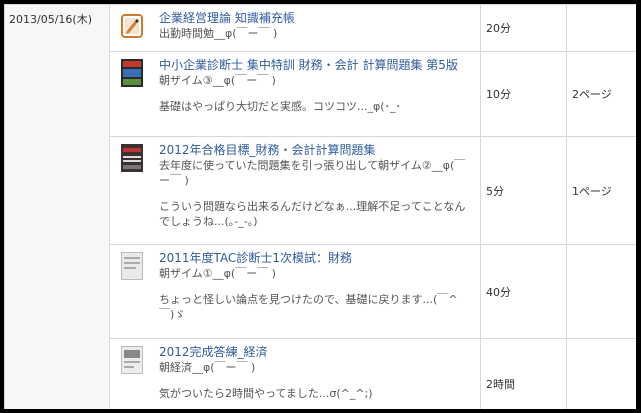 The height and width of the screenshot is (413, 641). What do you see at coordinates (295, 28) in the screenshot?
I see `entry-cell: 企業経営理論 知識補充帳 出勤時間勉__φ(￣ー￣ )` at bounding box center [295, 28].